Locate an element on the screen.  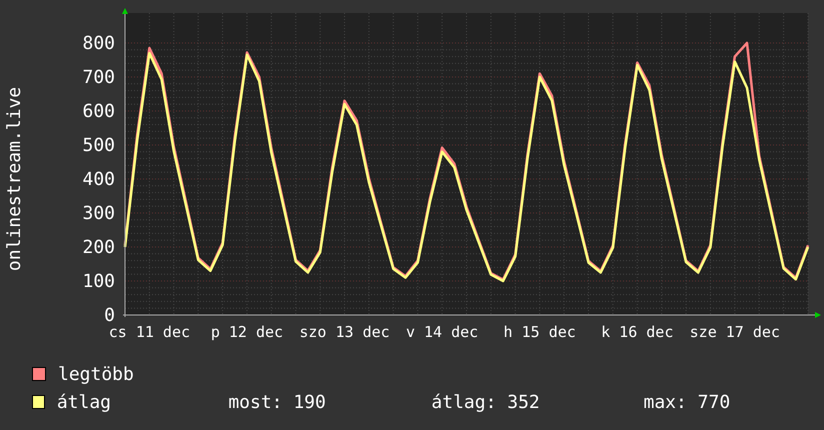
y-tick-label: 200 is located at coordinates (98, 247).